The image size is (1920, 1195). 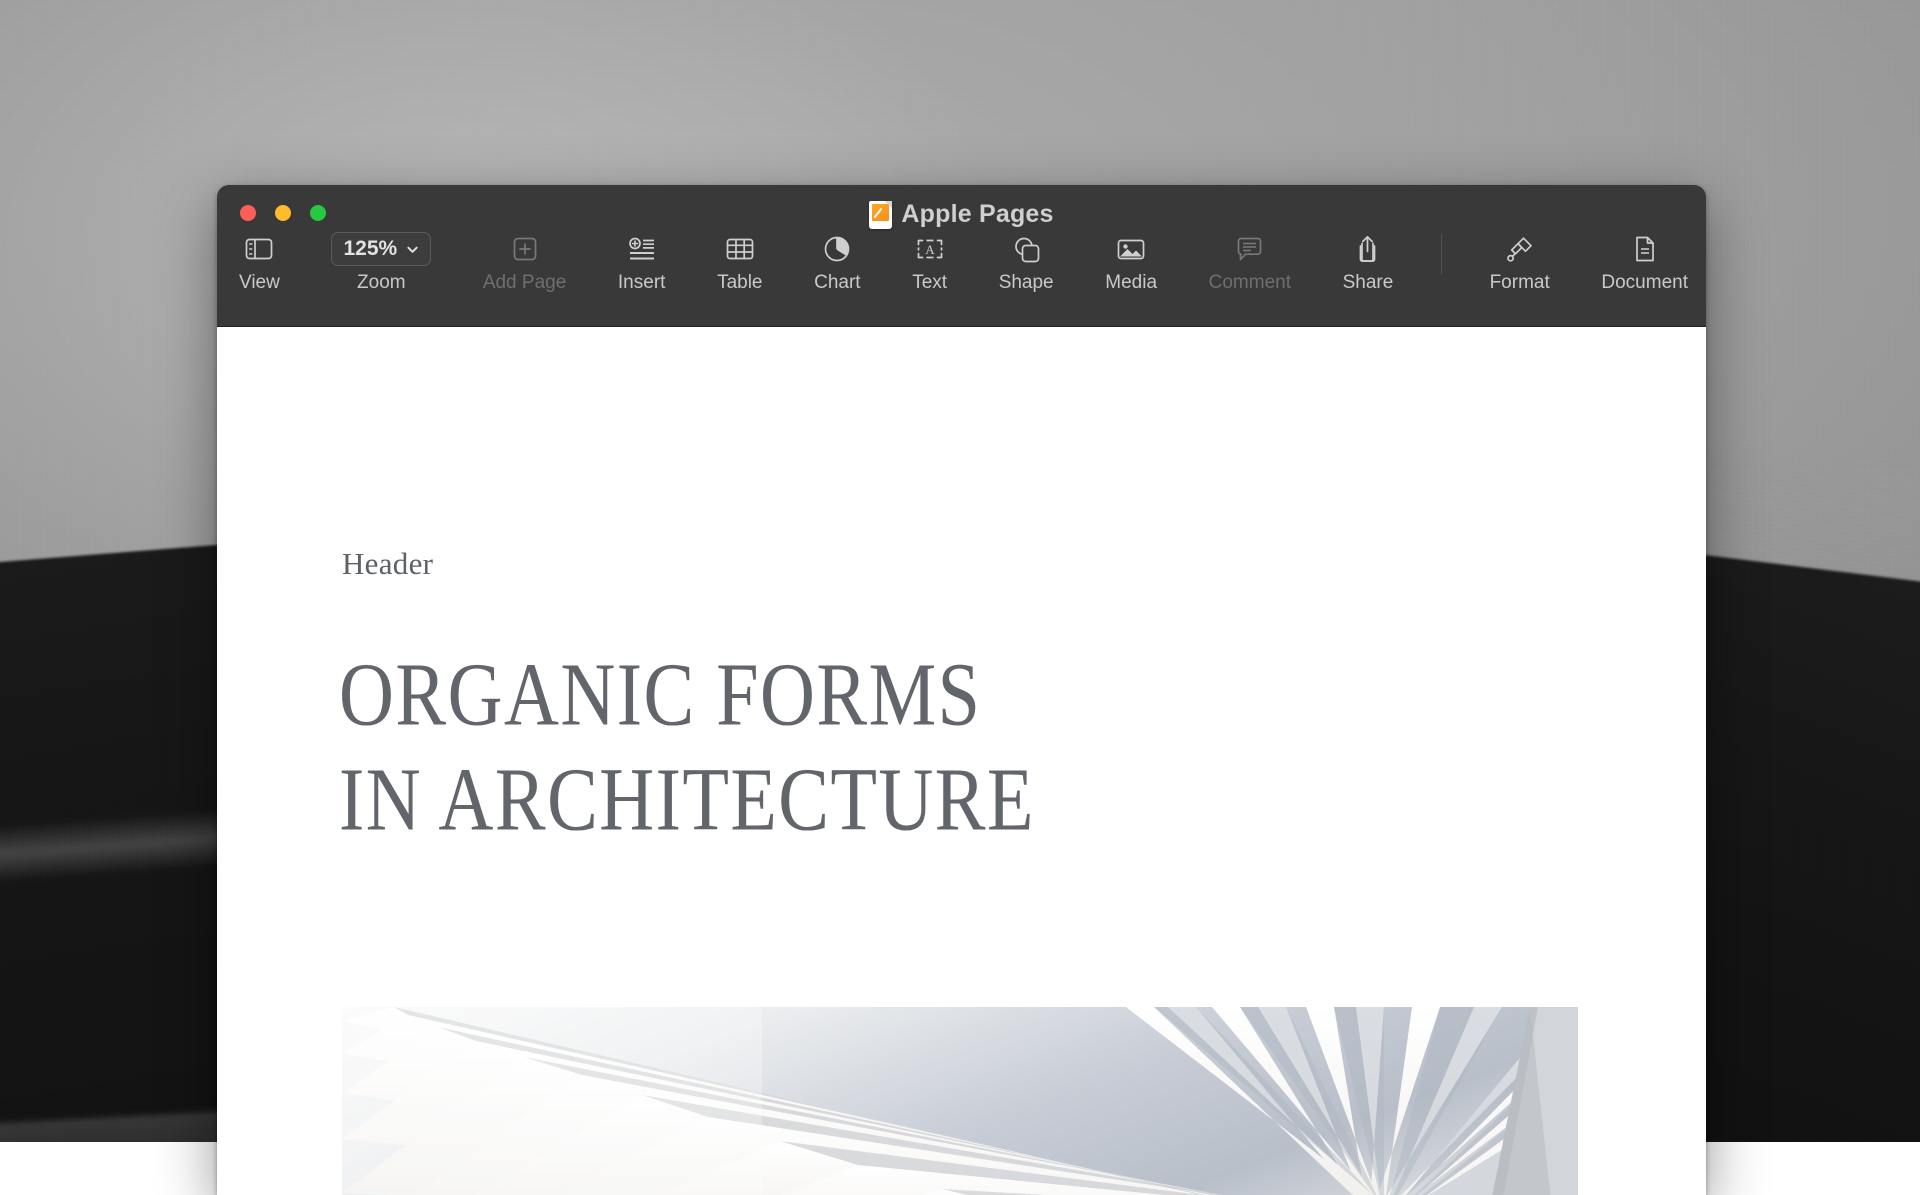 I want to click on toolbar-label-comment: Comment, so click(x=1250, y=283).